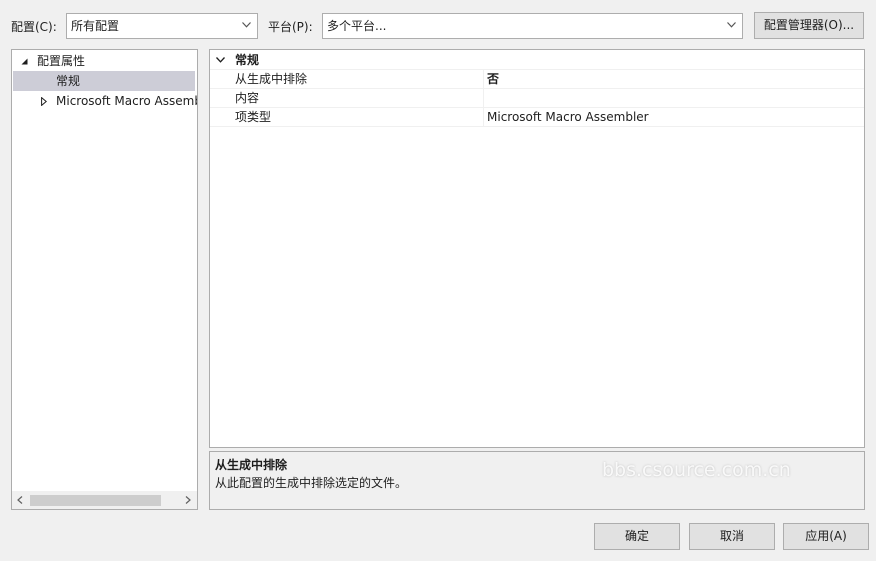 This screenshot has height=561, width=876. Describe the element at coordinates (826, 536) in the screenshot. I see `apply-button: 应用(A)` at that location.